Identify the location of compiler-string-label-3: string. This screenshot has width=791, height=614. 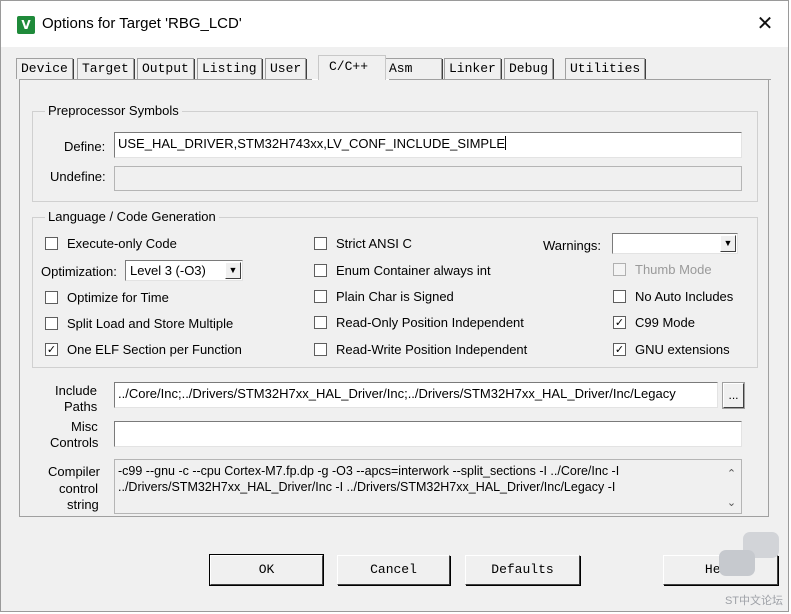
(83, 504).